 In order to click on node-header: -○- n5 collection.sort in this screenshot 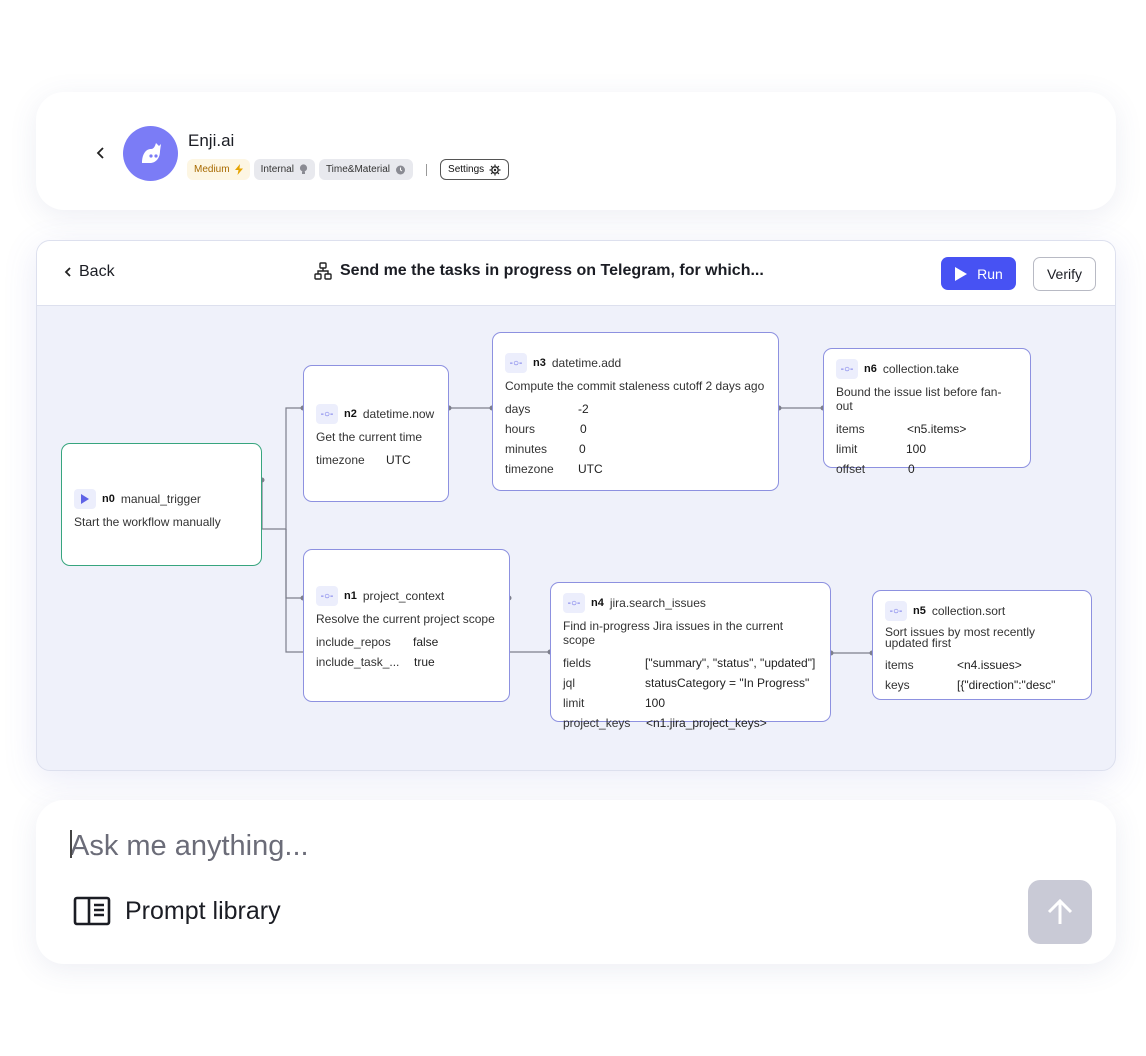, I will do `click(982, 611)`.